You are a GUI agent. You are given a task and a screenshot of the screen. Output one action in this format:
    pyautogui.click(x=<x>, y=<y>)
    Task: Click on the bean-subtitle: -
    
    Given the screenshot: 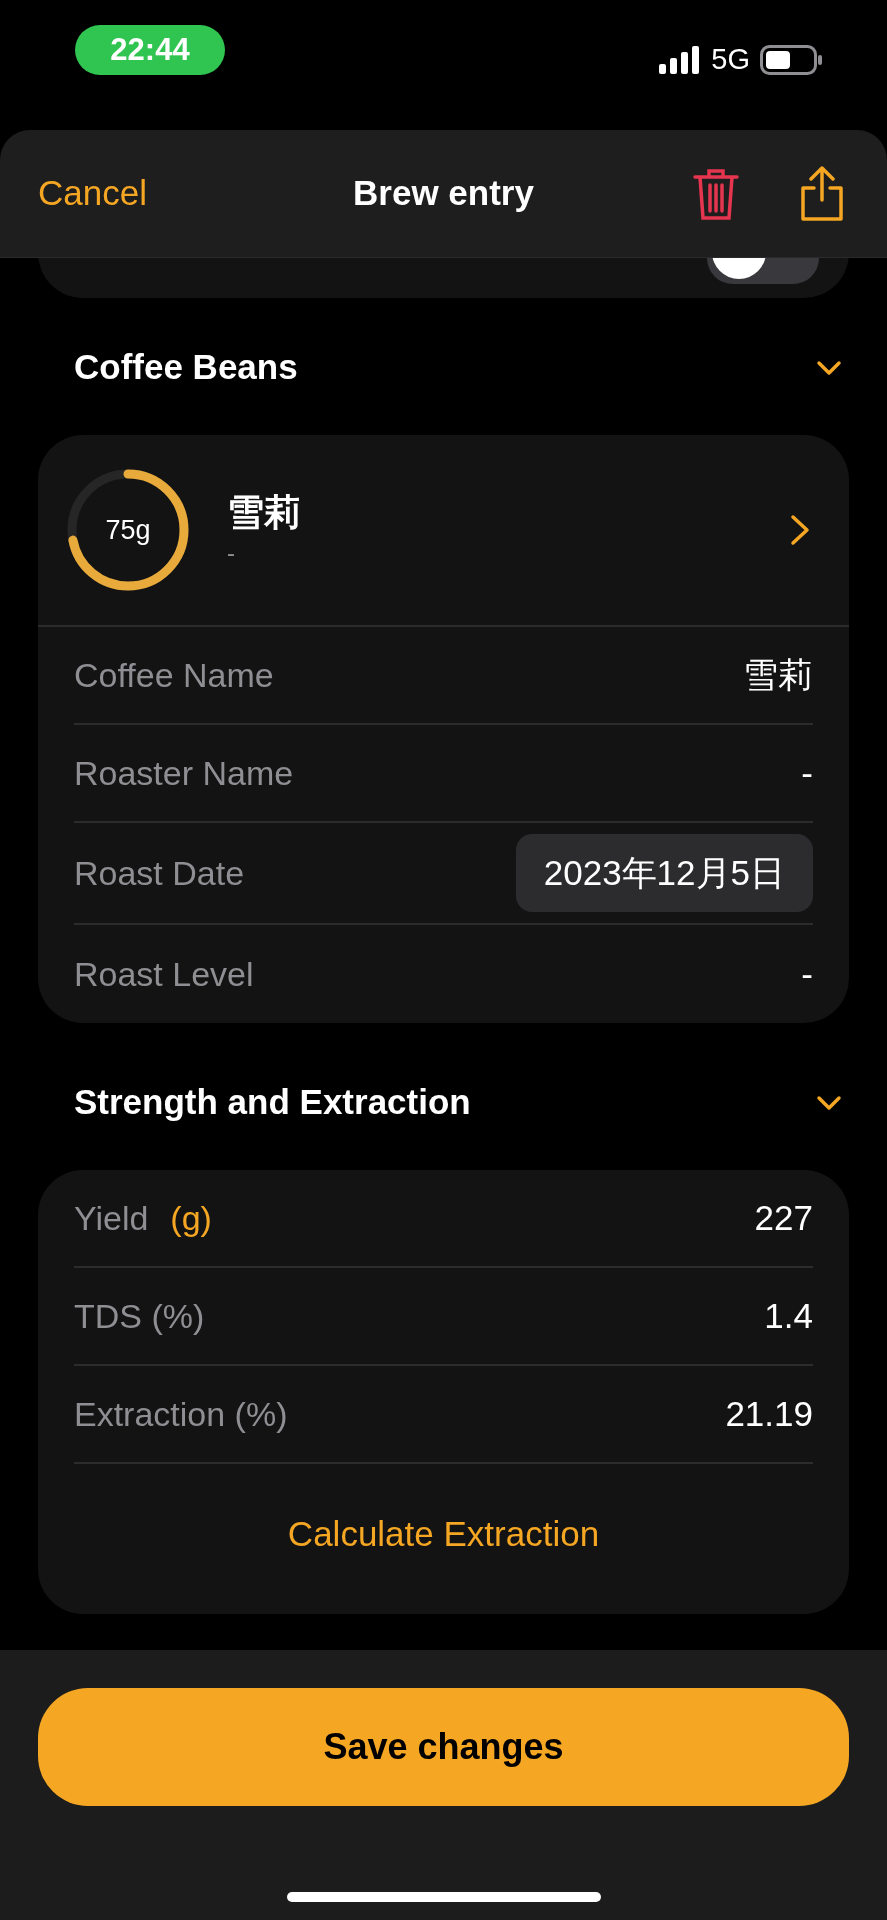 What is the action you would take?
    pyautogui.click(x=231, y=552)
    